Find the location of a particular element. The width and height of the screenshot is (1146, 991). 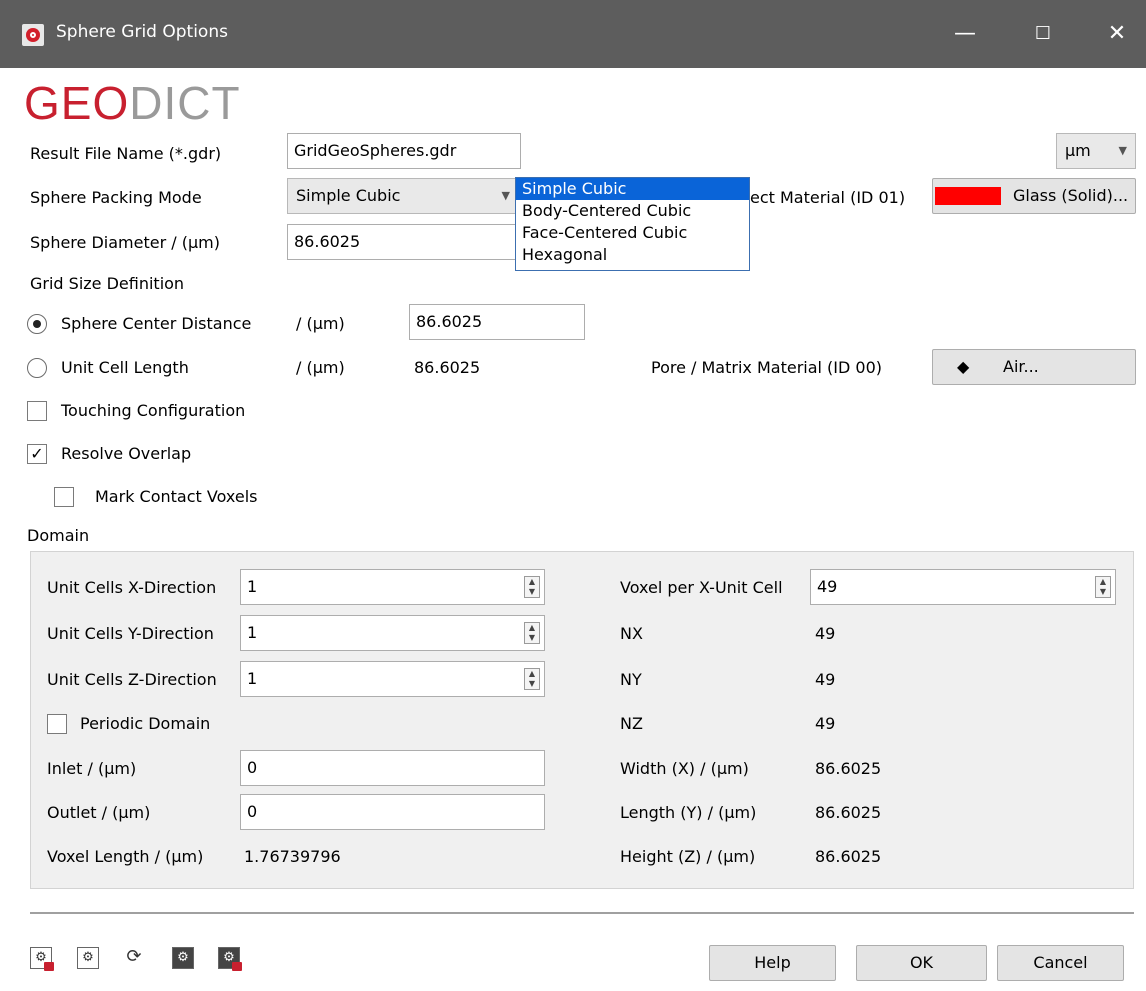

nx-label: NX is located at coordinates (631, 633).